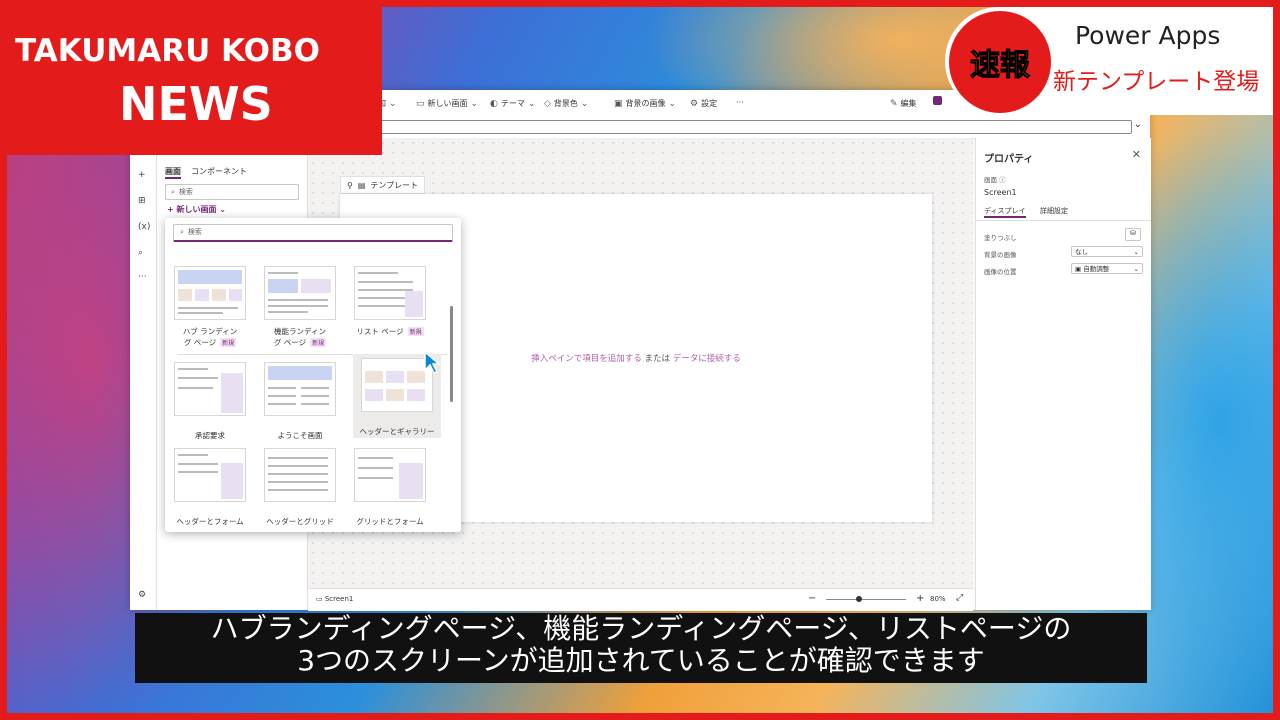 This screenshot has height=720, width=1280. I want to click on channel-name: TAKUMARU KOBO, so click(168, 51).